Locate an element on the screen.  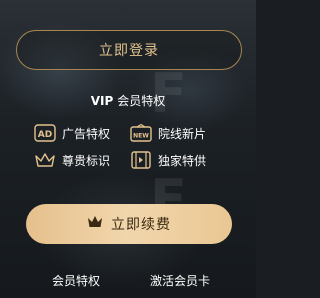
svg-text: AD is located at coordinates (45, 135).